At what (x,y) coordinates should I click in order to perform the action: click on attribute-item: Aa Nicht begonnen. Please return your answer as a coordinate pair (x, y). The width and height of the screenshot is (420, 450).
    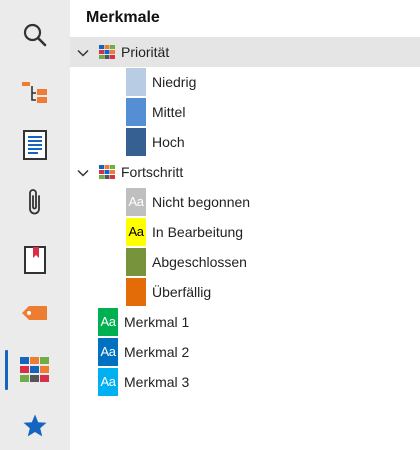
    Looking at the image, I should click on (273, 202).